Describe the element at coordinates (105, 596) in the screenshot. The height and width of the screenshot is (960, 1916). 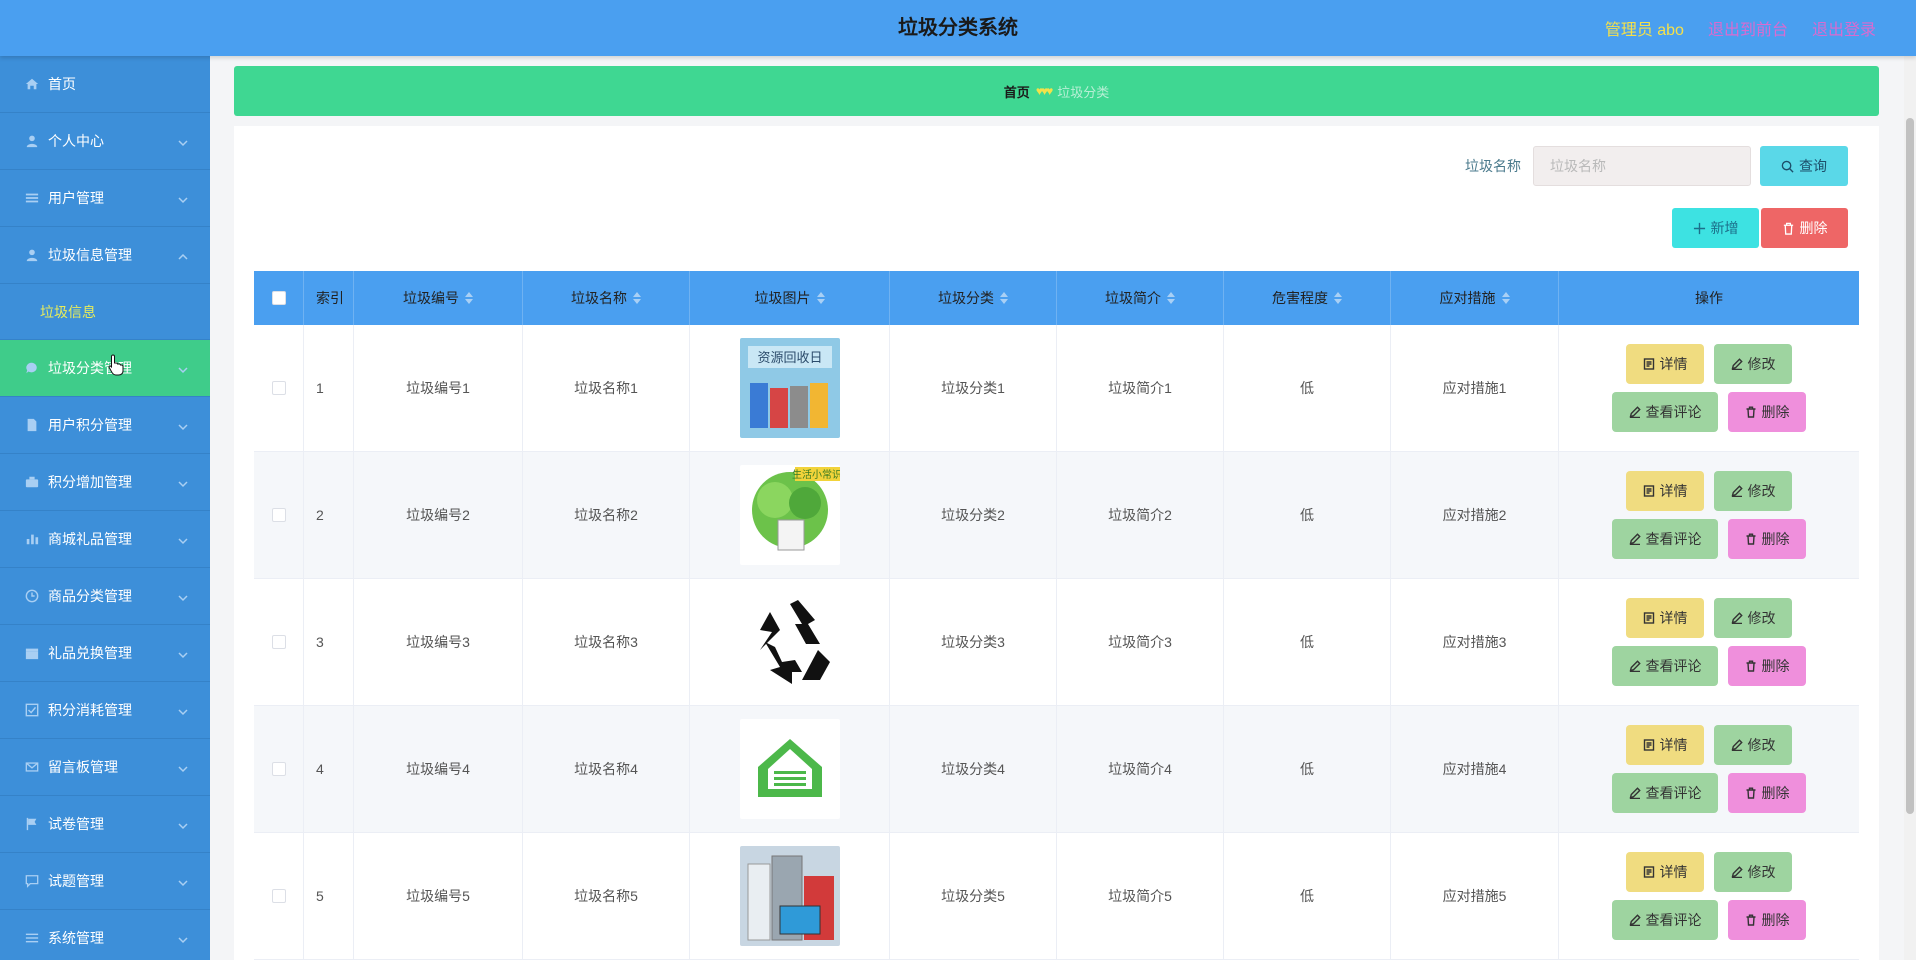
I see `sidebar-item-product-category-management: 商品分类管理` at that location.